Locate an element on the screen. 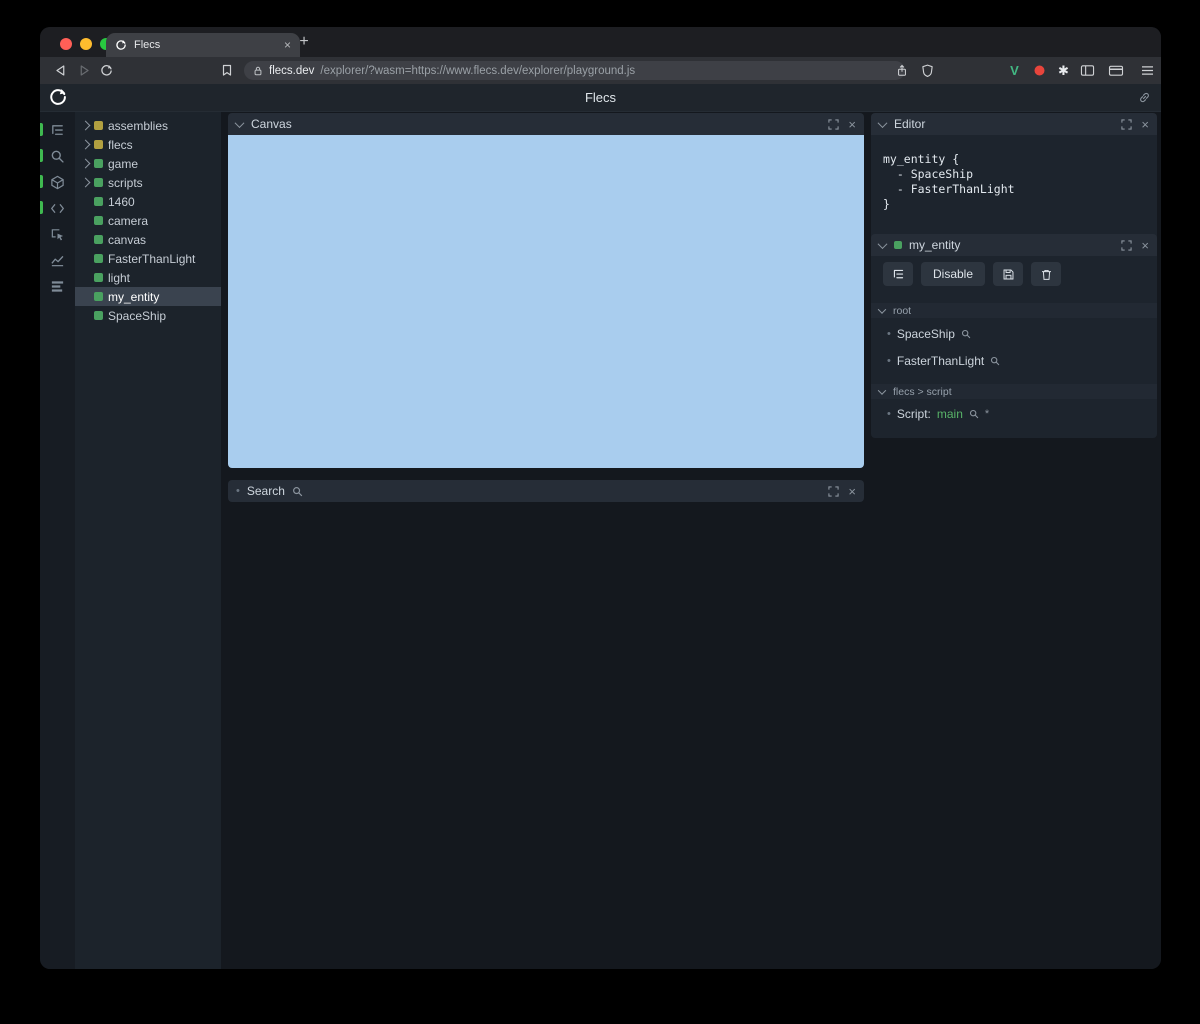 Image resolution: width=1200 pixels, height=1024 pixels. show-in-tree-button is located at coordinates (898, 274).